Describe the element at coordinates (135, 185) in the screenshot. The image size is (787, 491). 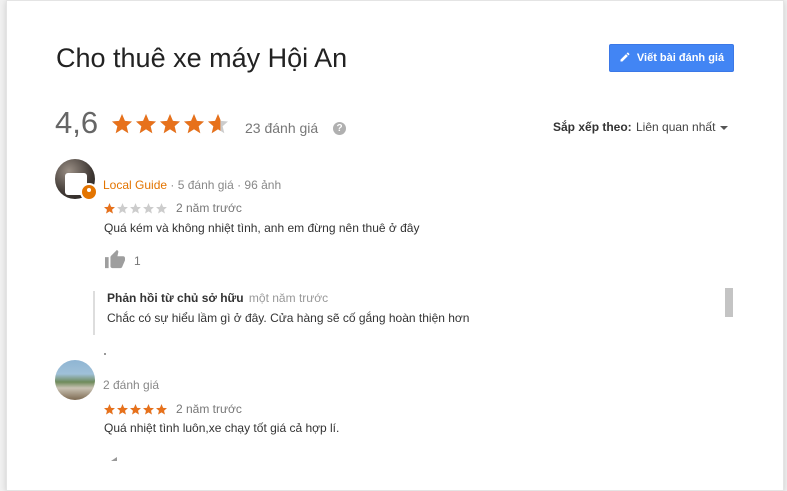
I see `local-guide-label: Local Guide` at that location.